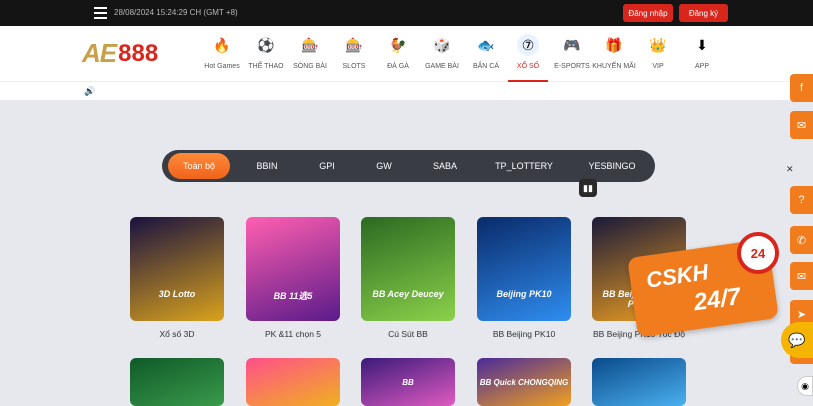 The image size is (813, 406). What do you see at coordinates (588, 188) in the screenshot?
I see `collapse-toggle-icon: ▮▮` at bounding box center [588, 188].